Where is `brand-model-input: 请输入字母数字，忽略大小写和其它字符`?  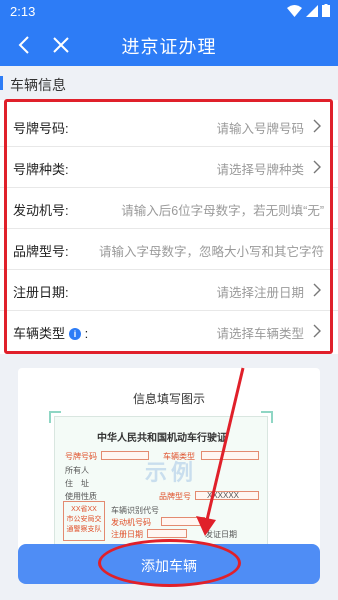 brand-model-input: 请输入字母数字，忽略大小写和其它字符 is located at coordinates (211, 250).